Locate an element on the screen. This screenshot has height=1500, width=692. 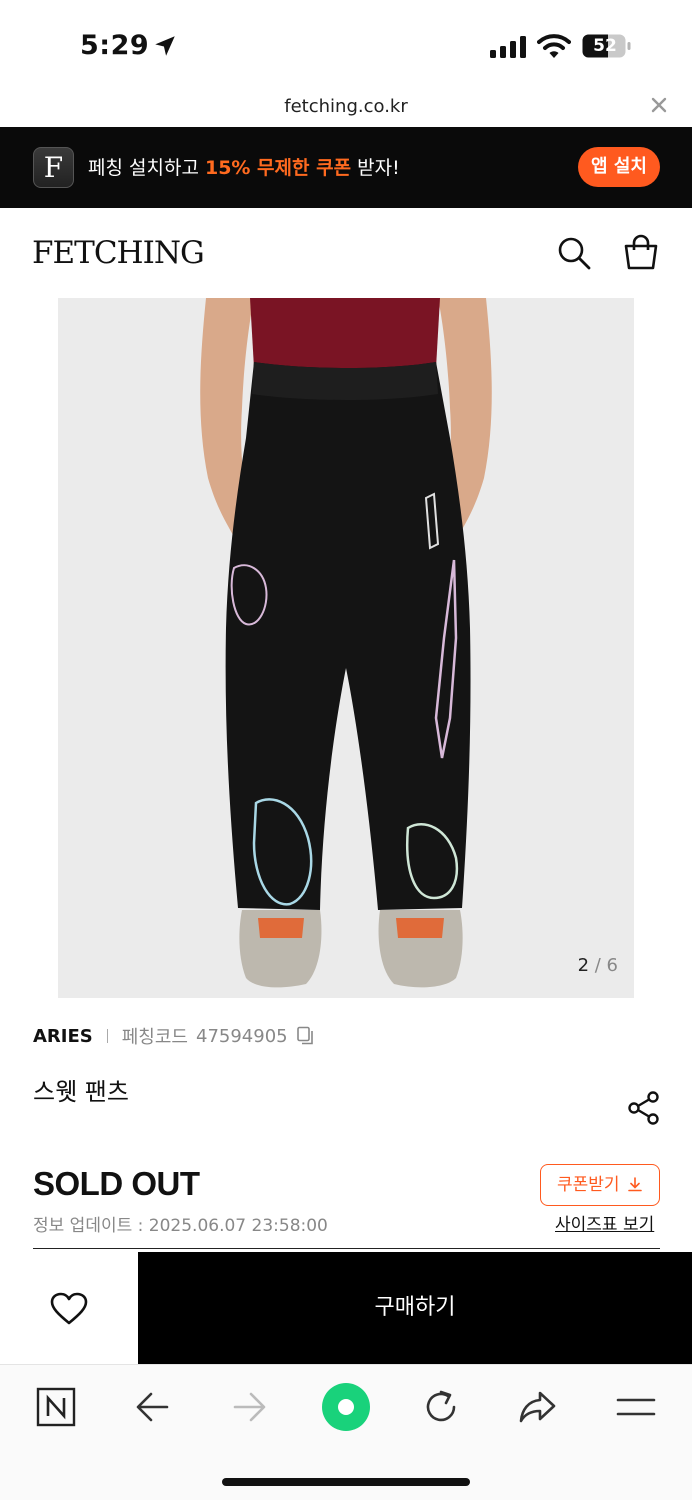
install-app-button: 앱 설치 is located at coordinates (619, 167).